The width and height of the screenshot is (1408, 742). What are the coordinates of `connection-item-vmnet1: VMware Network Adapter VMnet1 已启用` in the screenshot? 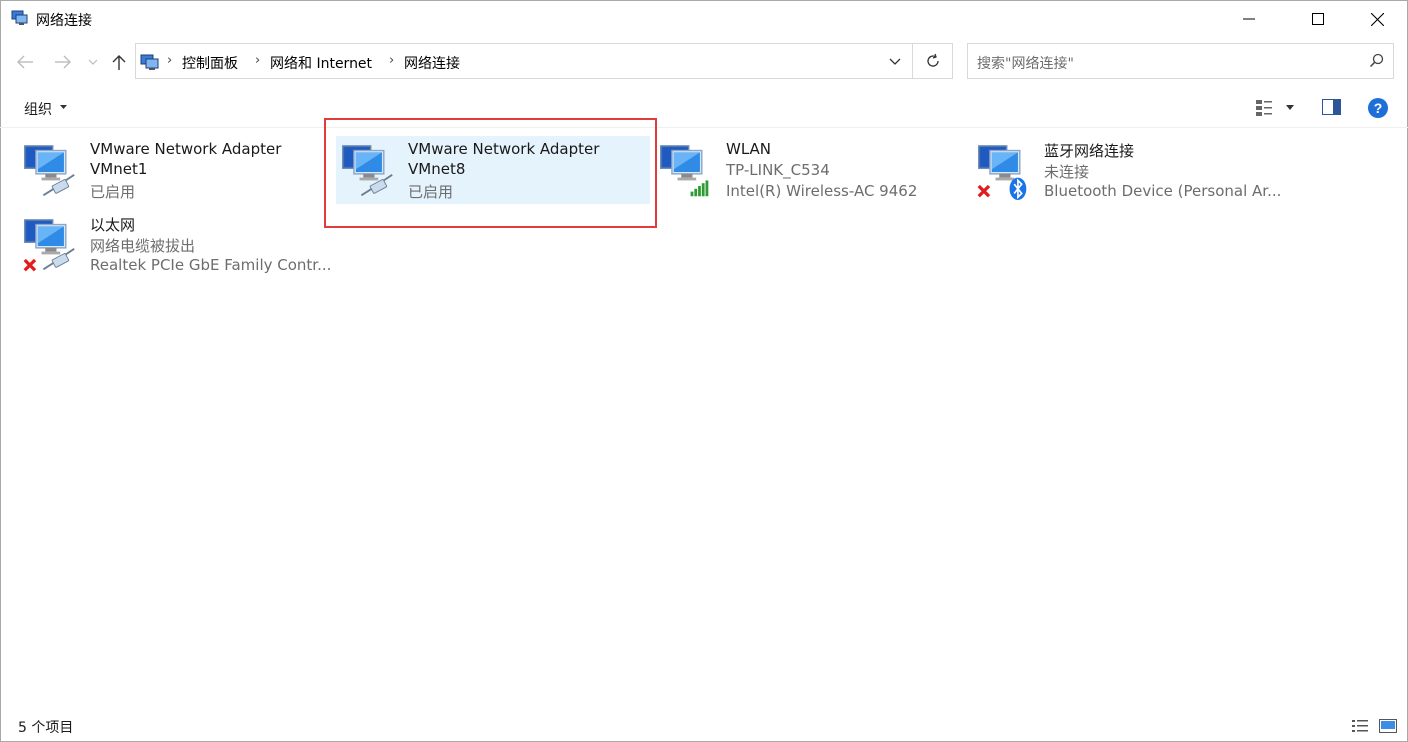 It's located at (168, 170).